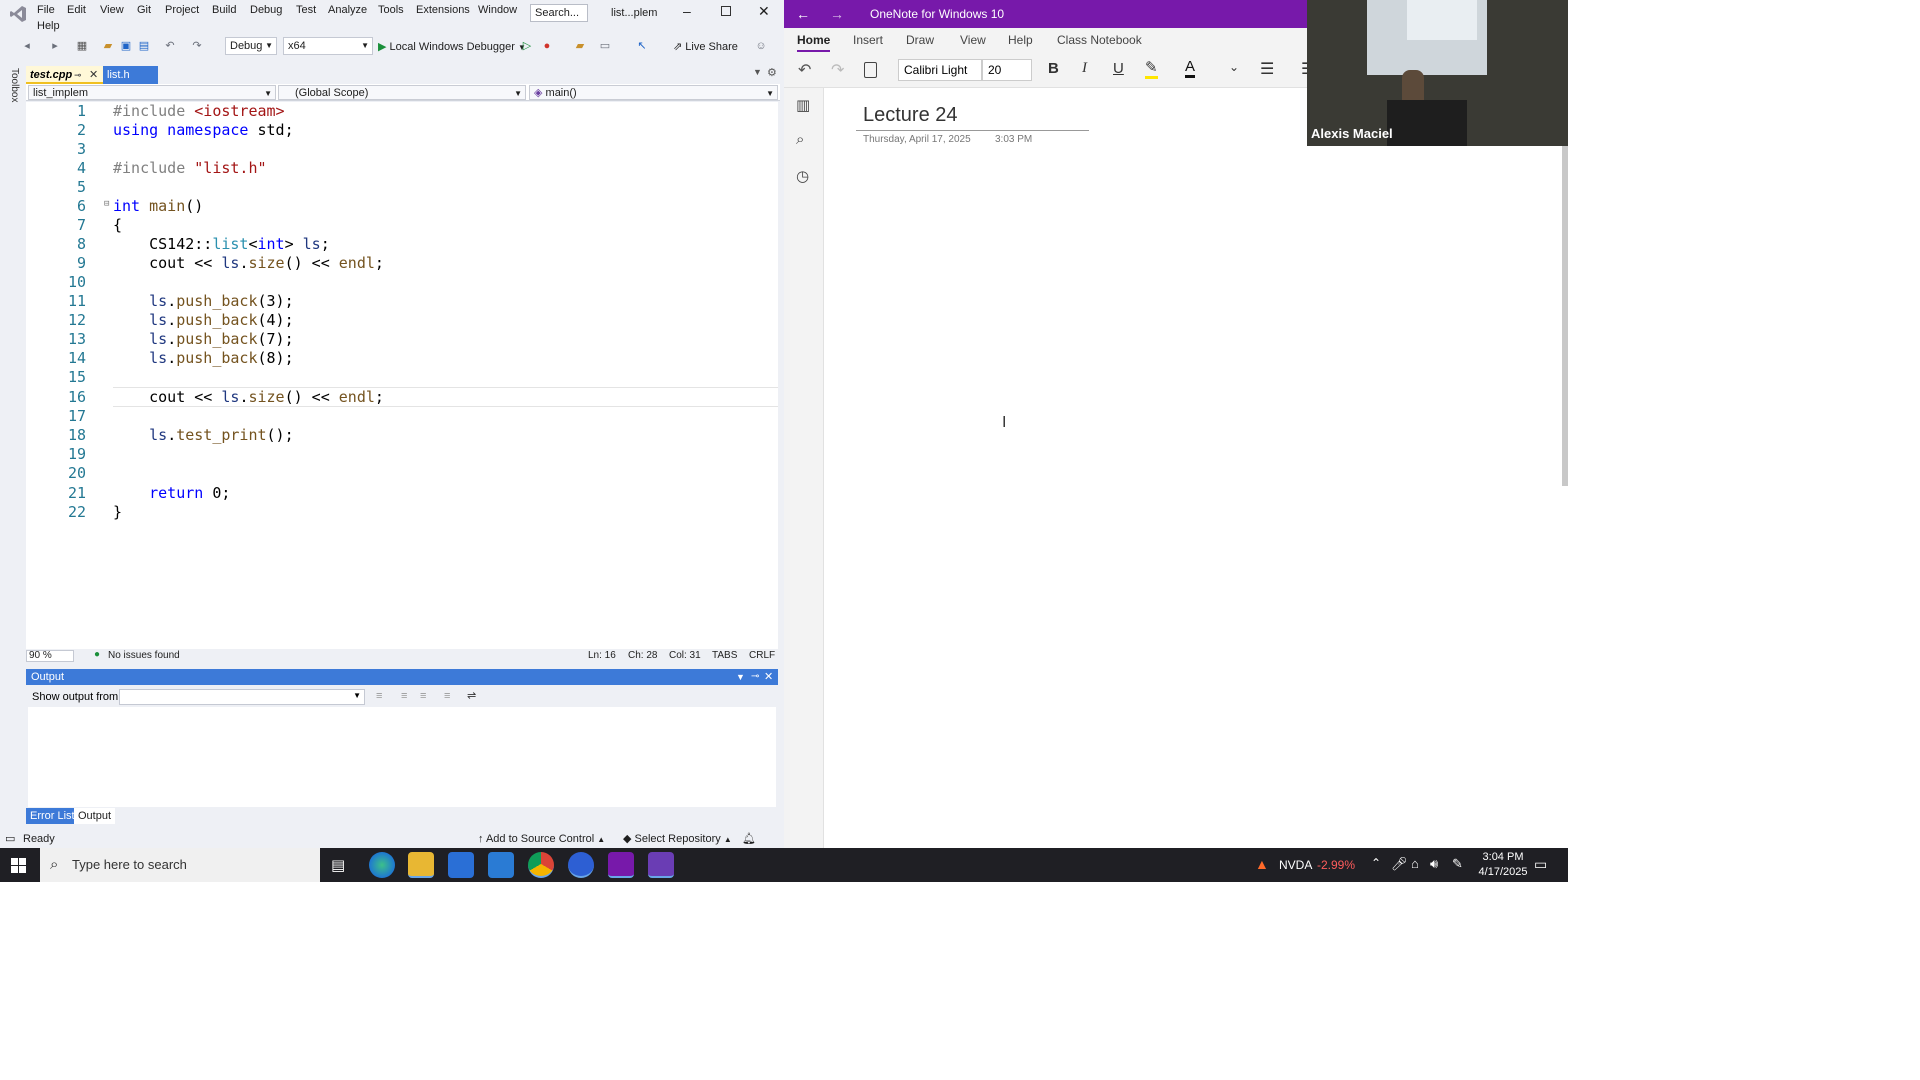 This screenshot has width=1920, height=1080. Describe the element at coordinates (527, 46) in the screenshot. I see `start-without-debug-icon: ▷` at that location.